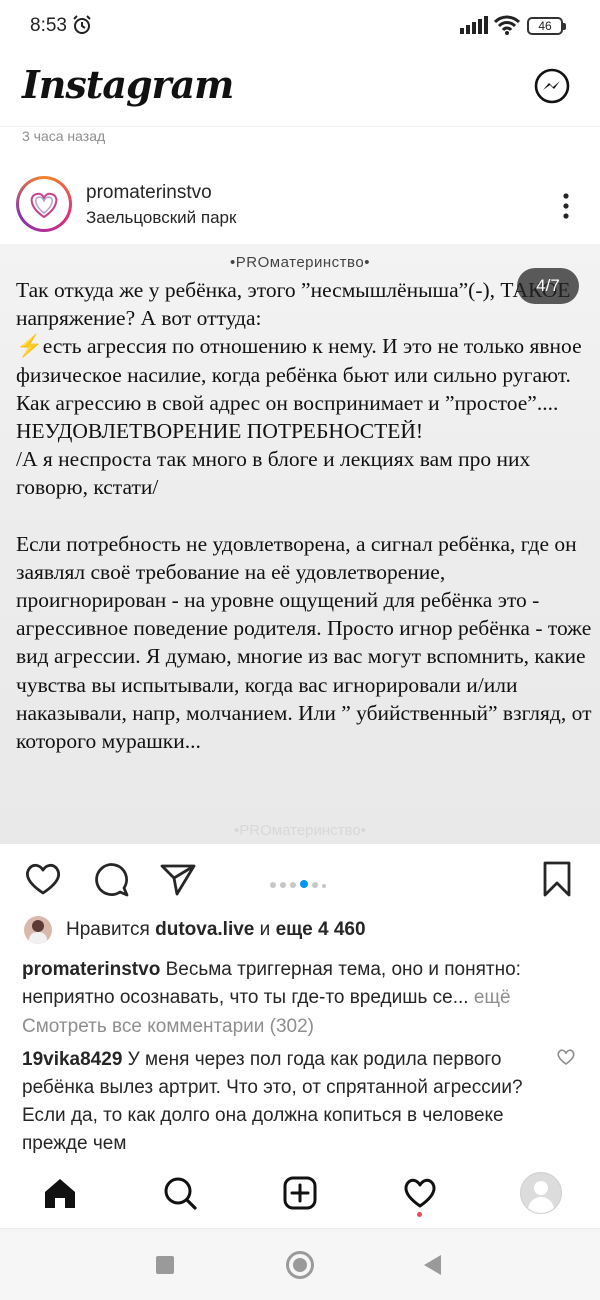  I want to click on view-all-comments-link: Смотреть все комментарии (302), so click(168, 1027).